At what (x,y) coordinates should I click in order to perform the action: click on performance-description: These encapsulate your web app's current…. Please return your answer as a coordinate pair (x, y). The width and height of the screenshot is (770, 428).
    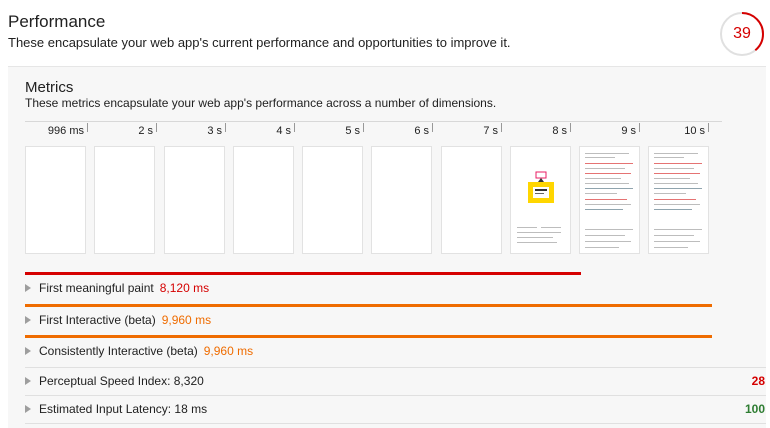
    Looking at the image, I should click on (259, 42).